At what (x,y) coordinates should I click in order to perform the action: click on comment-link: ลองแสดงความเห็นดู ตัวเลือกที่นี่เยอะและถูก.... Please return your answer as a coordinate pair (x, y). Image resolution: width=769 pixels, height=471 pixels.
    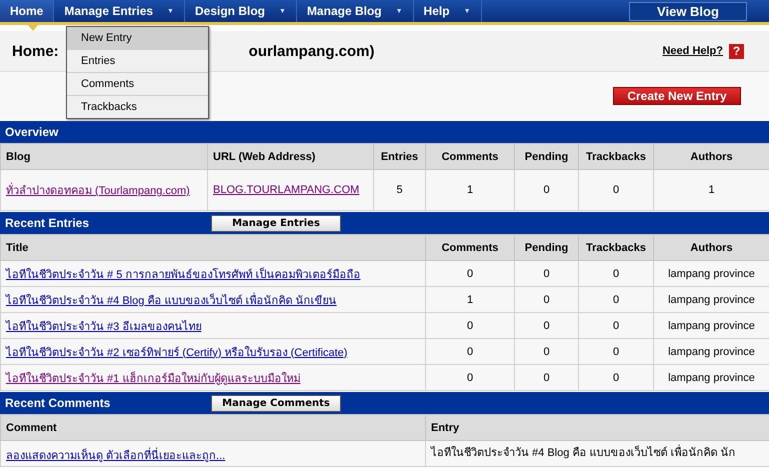
    Looking at the image, I should click on (116, 455).